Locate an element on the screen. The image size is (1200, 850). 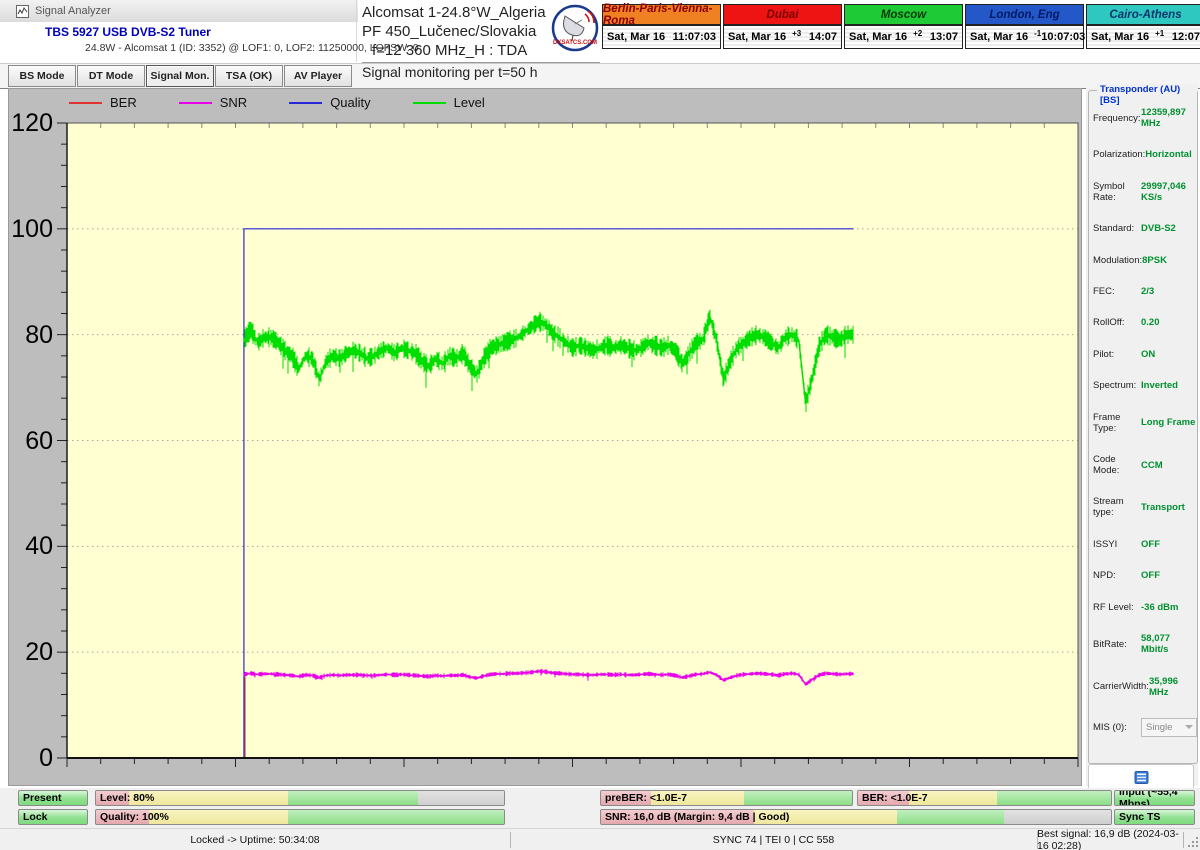
transponder-field-symbol-rate-: Symbol Rate: 29997,046 KS/s is located at coordinates (1145, 192).